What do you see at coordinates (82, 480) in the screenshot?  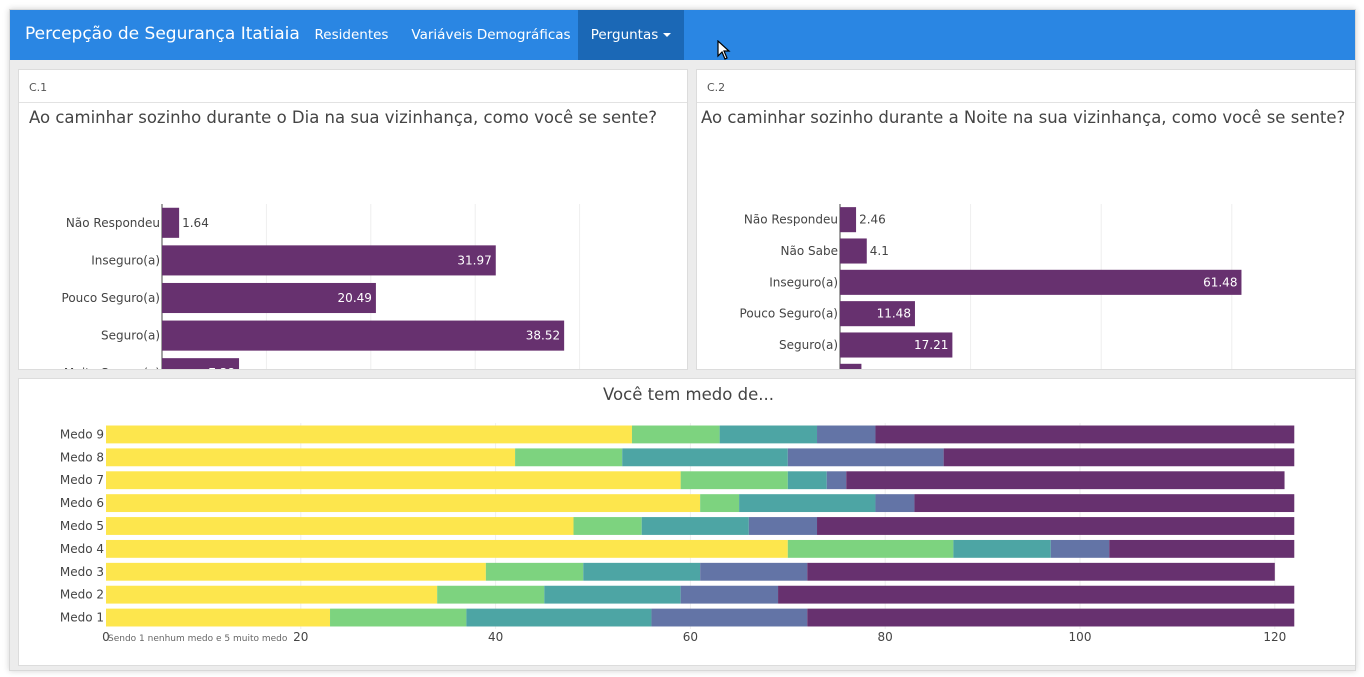 I see `category-label: Medo 7` at bounding box center [82, 480].